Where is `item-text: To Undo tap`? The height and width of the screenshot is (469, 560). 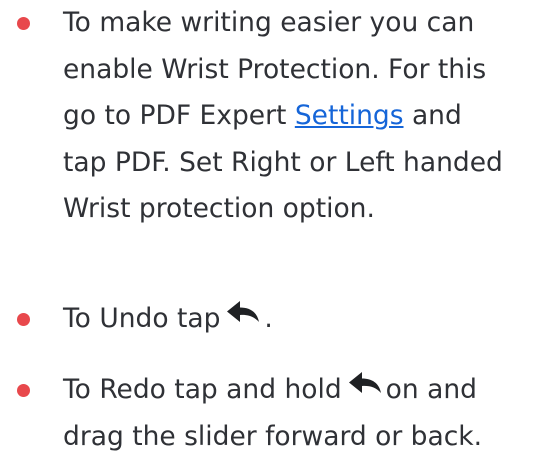 item-text: To Undo tap is located at coordinates (142, 318).